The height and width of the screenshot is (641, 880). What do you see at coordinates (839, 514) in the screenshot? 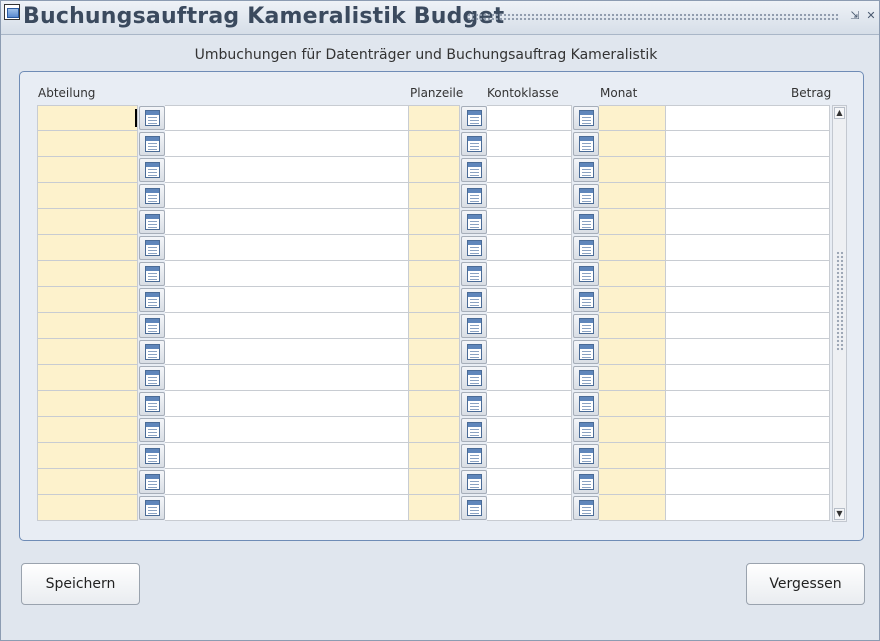
I see `scroll-down-icon: ▼` at bounding box center [839, 514].